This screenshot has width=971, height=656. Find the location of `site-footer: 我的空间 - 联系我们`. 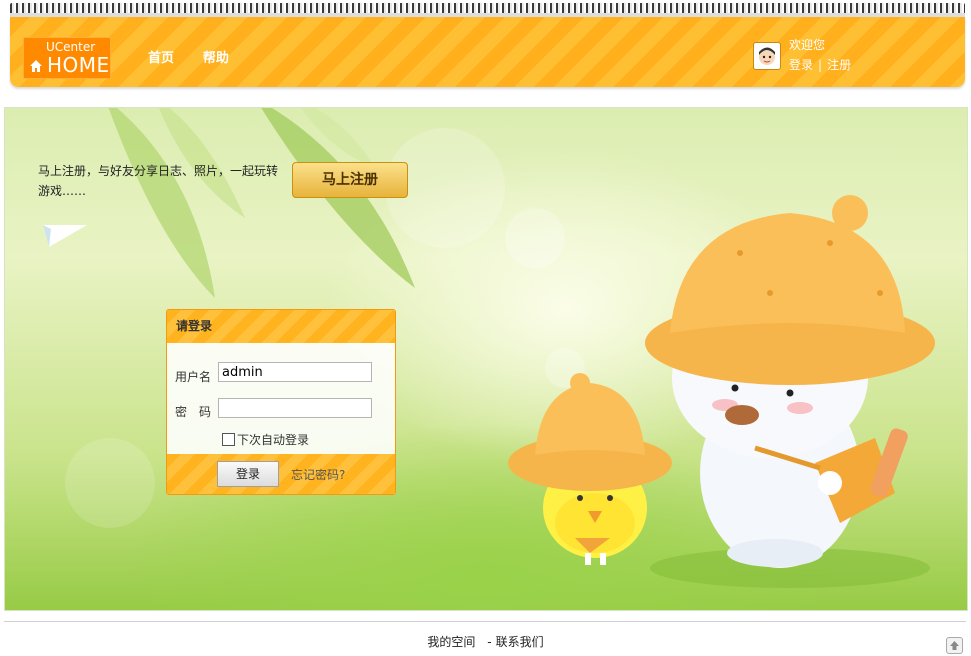

site-footer: 我的空间 - 联系我们 is located at coordinates (485, 641).